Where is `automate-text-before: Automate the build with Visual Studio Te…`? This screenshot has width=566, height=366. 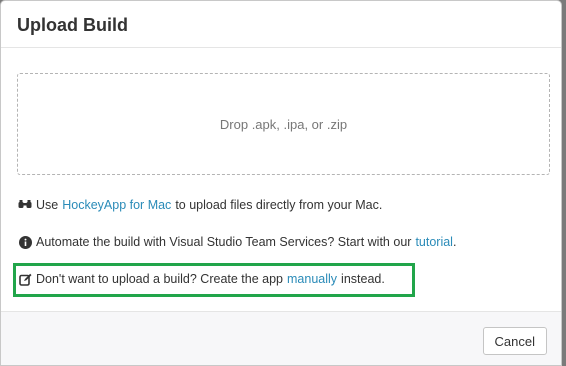 automate-text-before: Automate the build with Visual Studio Te… is located at coordinates (224, 242).